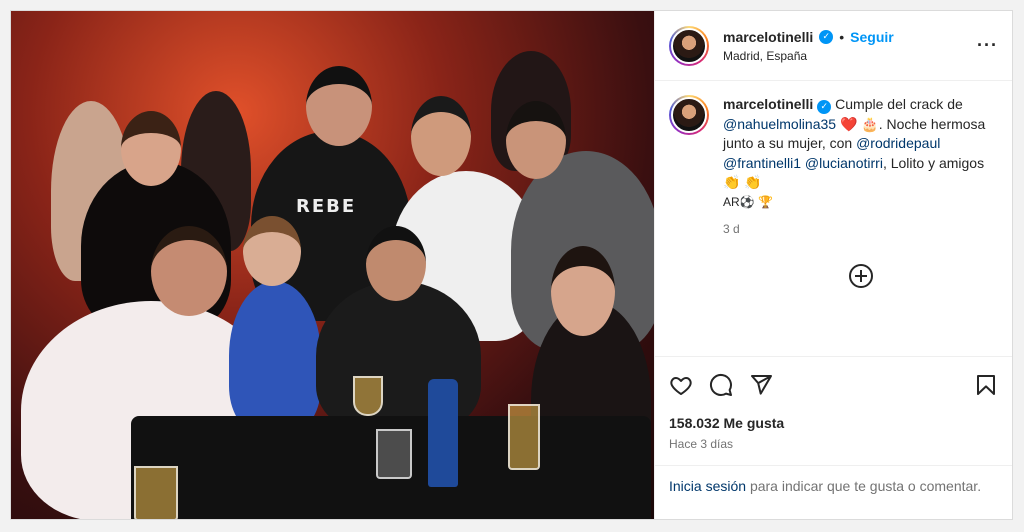 The width and height of the screenshot is (1024, 532). Describe the element at coordinates (870, 123) in the screenshot. I see `cake-emoji: 🎂` at that location.